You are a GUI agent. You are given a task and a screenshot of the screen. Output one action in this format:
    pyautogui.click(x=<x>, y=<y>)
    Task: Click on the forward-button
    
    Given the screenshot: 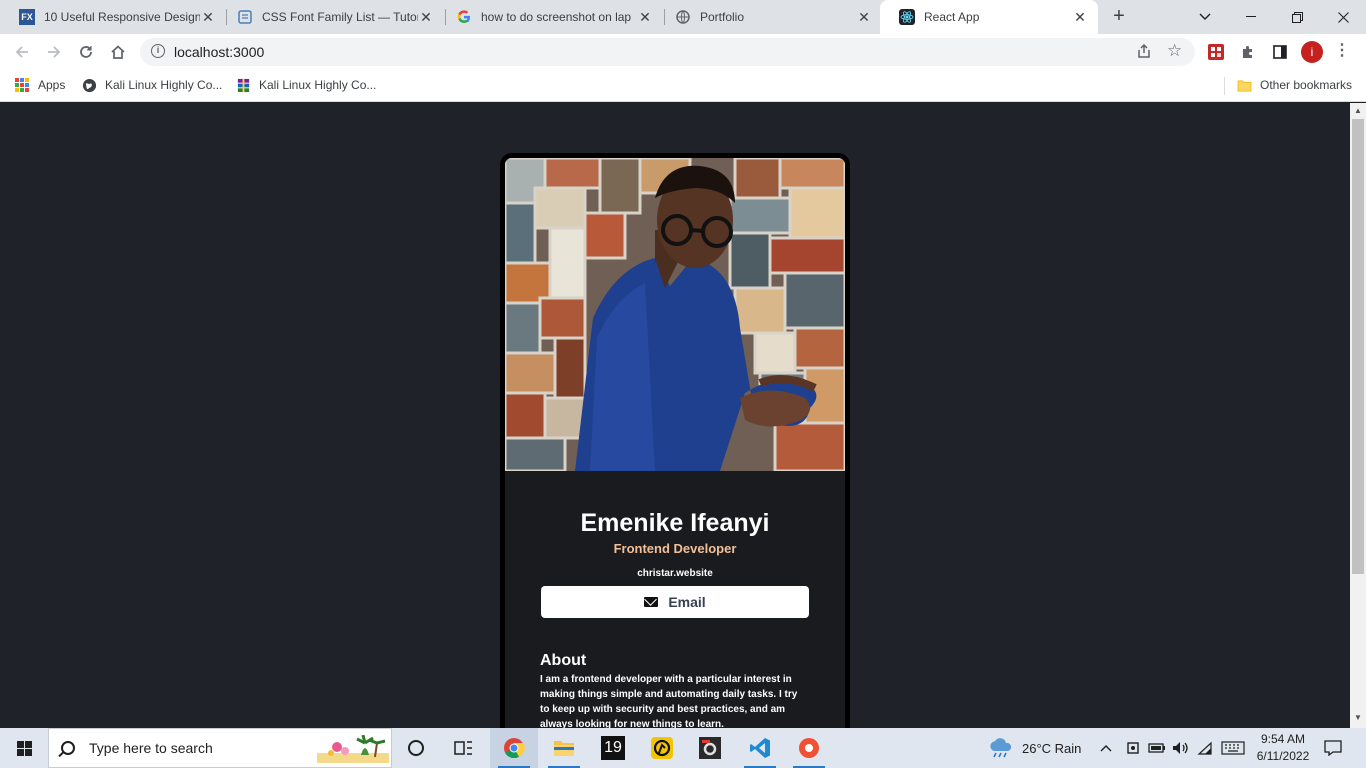 What is the action you would take?
    pyautogui.click(x=54, y=52)
    